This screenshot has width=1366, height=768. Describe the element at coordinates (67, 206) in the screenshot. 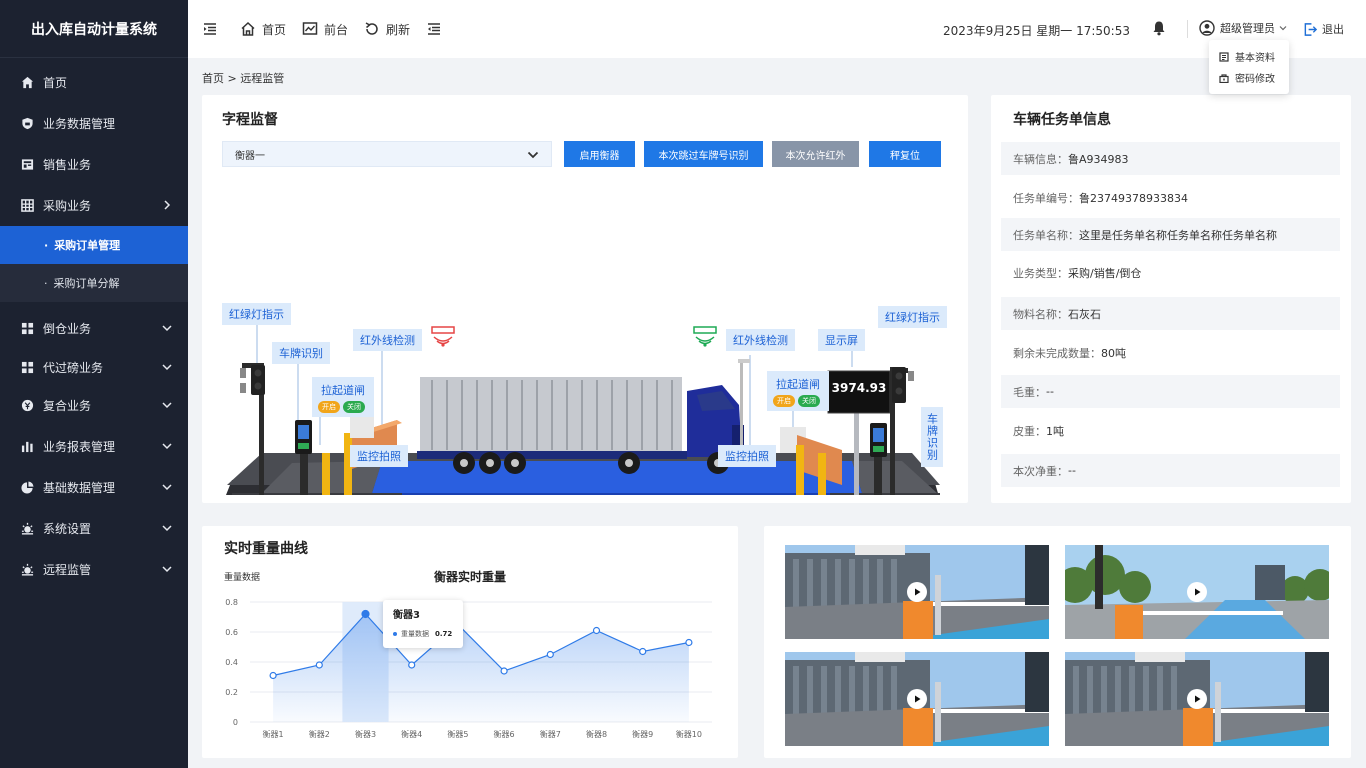

I see `sidebar-item-label: 采购业务` at that location.